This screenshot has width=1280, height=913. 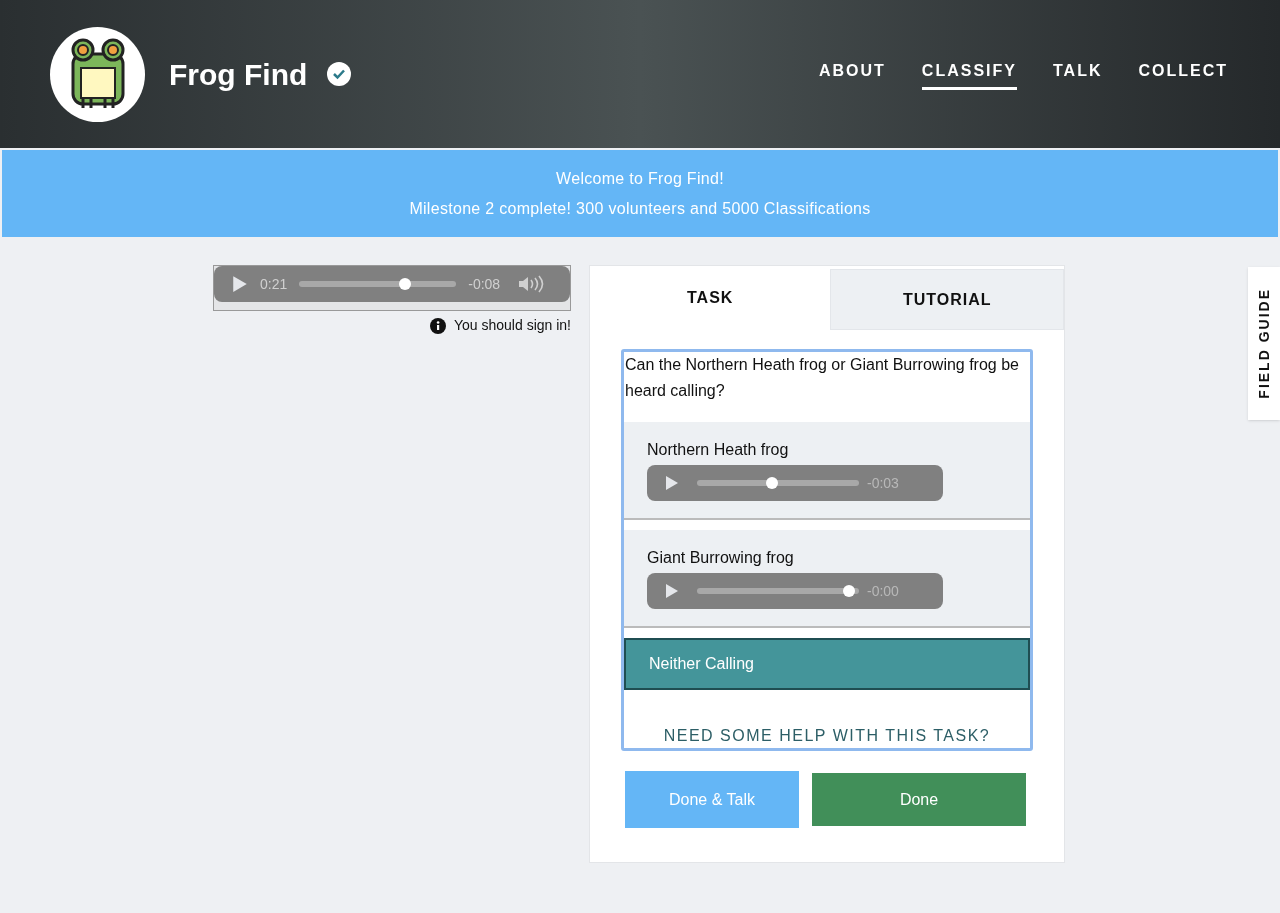 I want to click on tab: TUTORIAL, so click(x=947, y=299).